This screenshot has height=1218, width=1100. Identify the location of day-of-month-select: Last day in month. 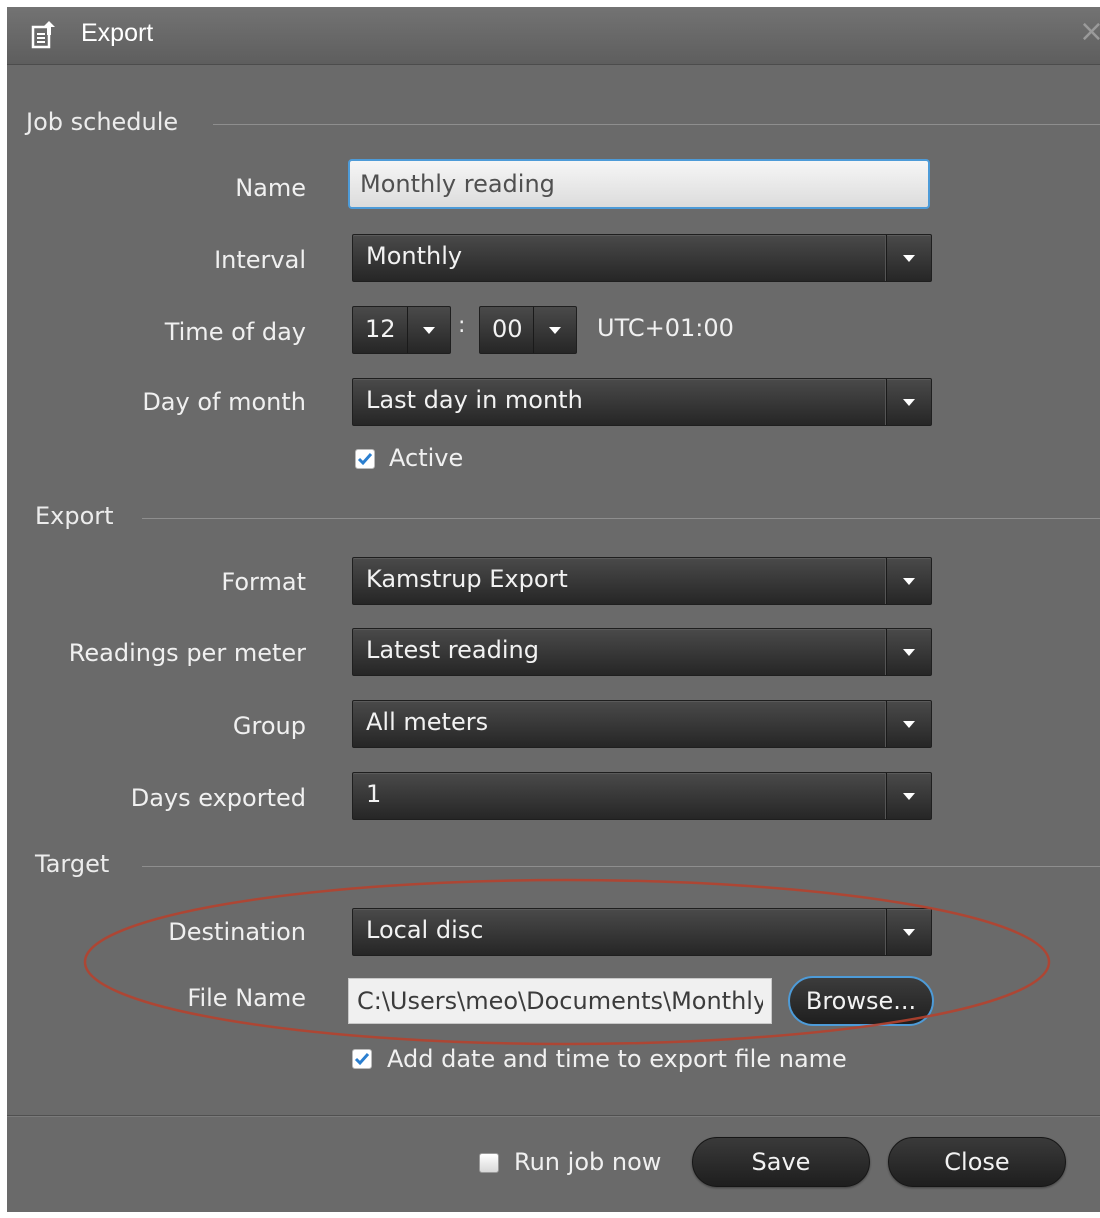
(642, 402).